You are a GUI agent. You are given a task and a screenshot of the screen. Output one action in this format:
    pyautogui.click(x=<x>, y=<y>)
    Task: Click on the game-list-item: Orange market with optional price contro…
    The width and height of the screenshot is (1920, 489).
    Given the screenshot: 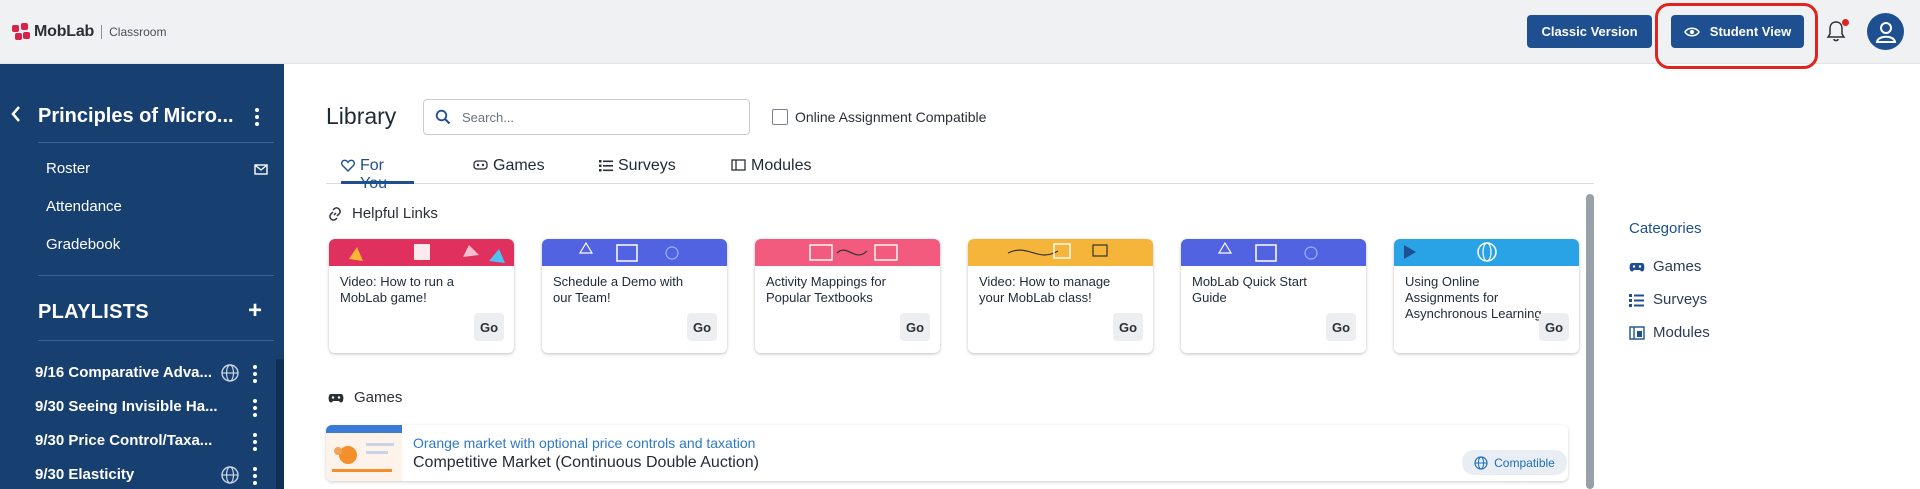 What is the action you would take?
    pyautogui.click(x=947, y=453)
    